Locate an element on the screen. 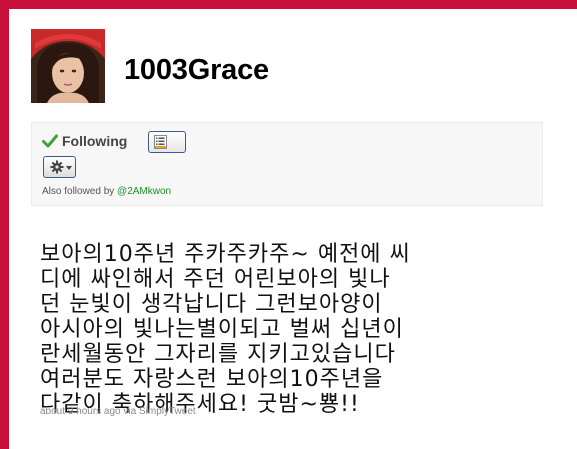 Image resolution: width=577 pixels, height=449 pixels. add-to-list-button is located at coordinates (167, 142).